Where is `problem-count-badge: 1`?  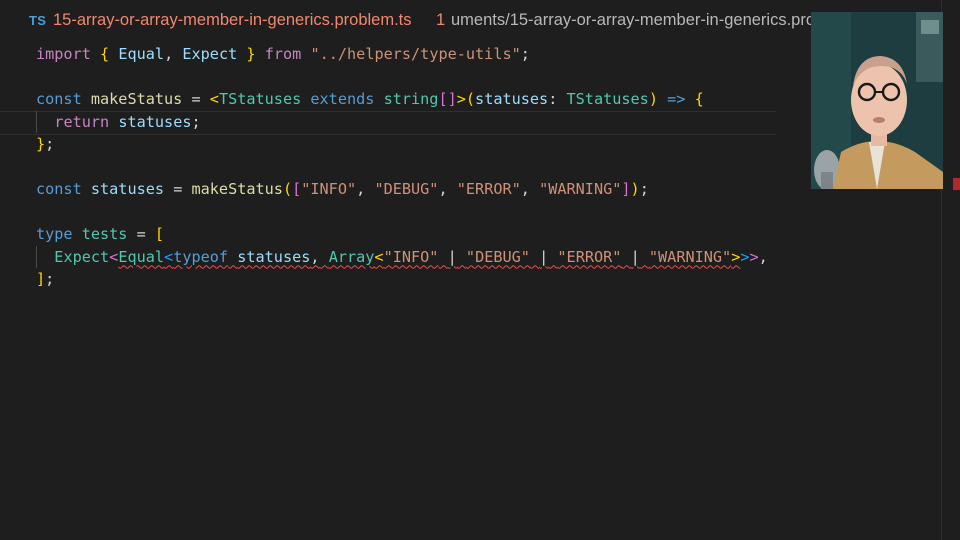 problem-count-badge: 1 is located at coordinates (441, 20).